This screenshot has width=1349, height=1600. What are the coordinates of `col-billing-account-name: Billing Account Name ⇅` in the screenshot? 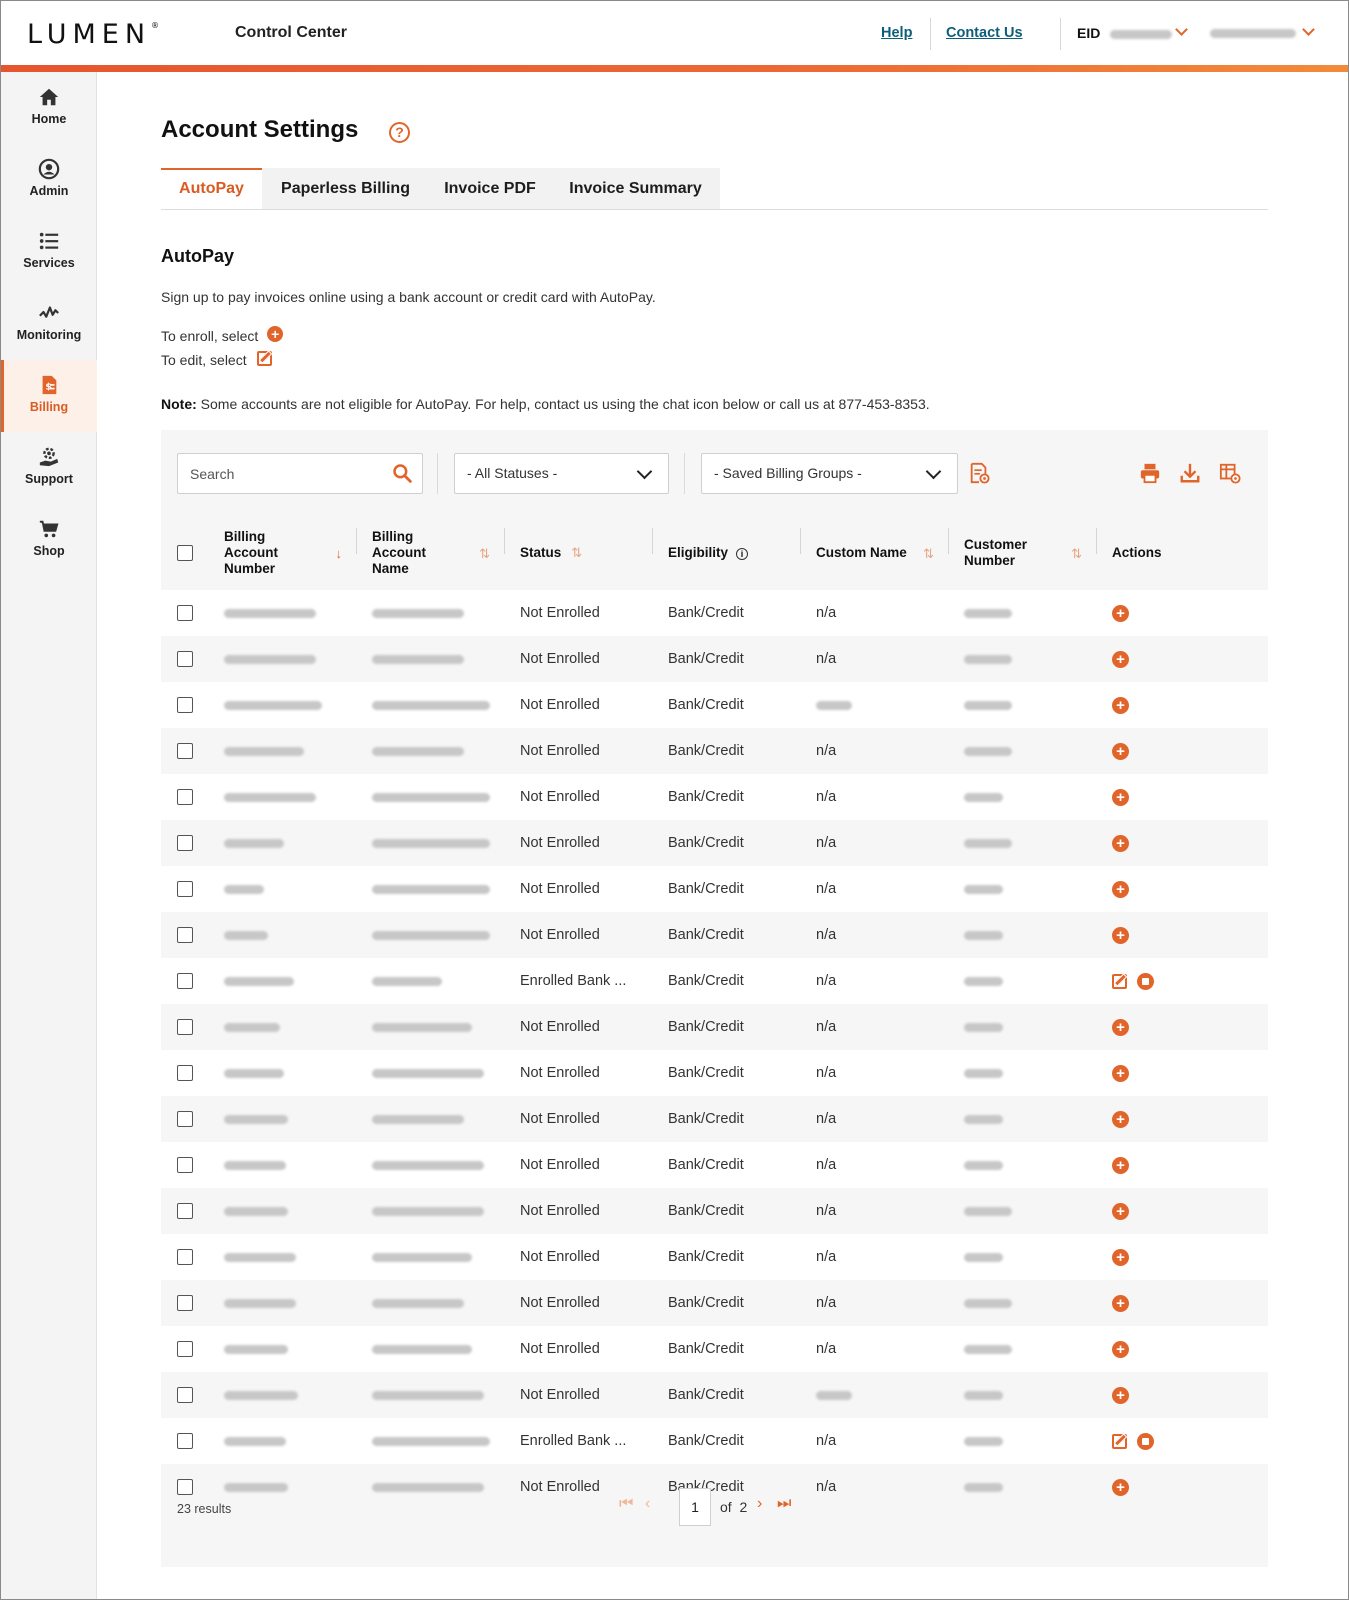 It's located at (430, 553).